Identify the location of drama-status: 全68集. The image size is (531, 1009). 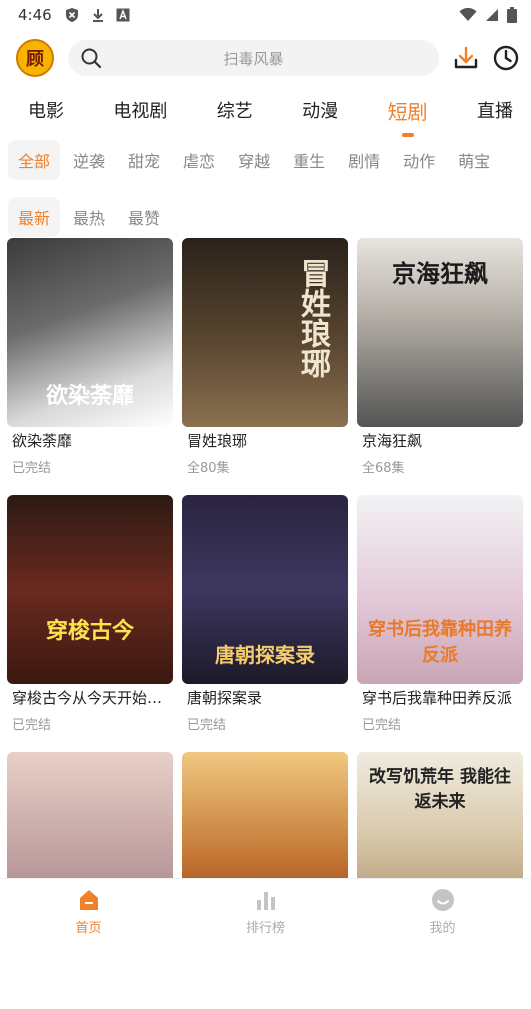
(440, 466).